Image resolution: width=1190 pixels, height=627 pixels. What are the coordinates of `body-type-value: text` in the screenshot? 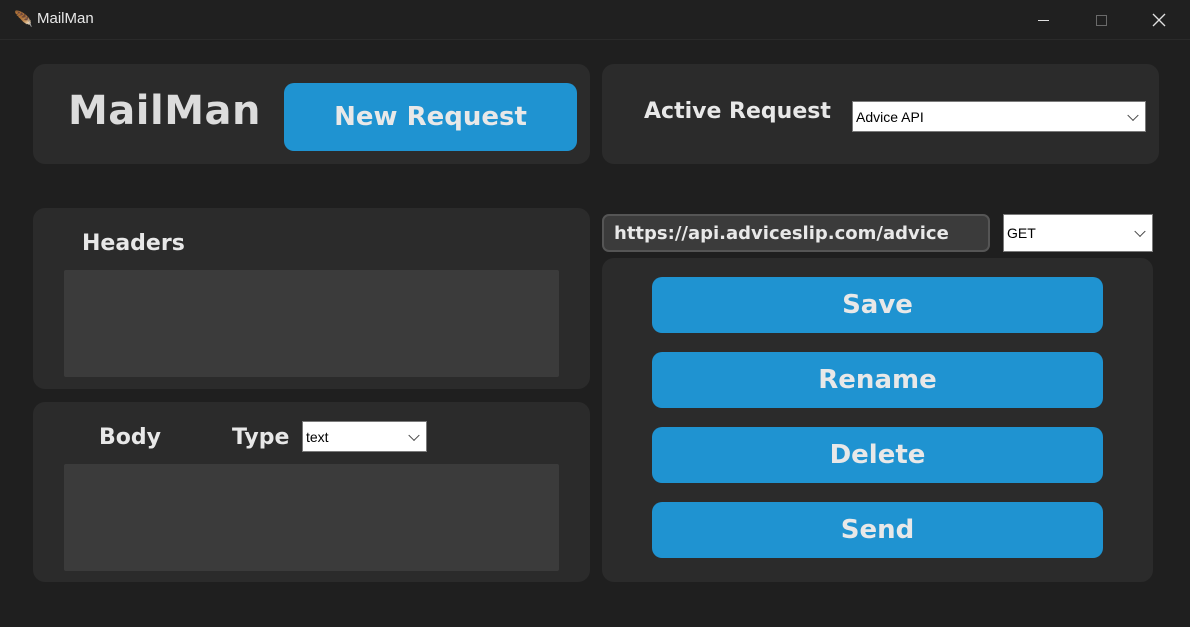 It's located at (317, 436).